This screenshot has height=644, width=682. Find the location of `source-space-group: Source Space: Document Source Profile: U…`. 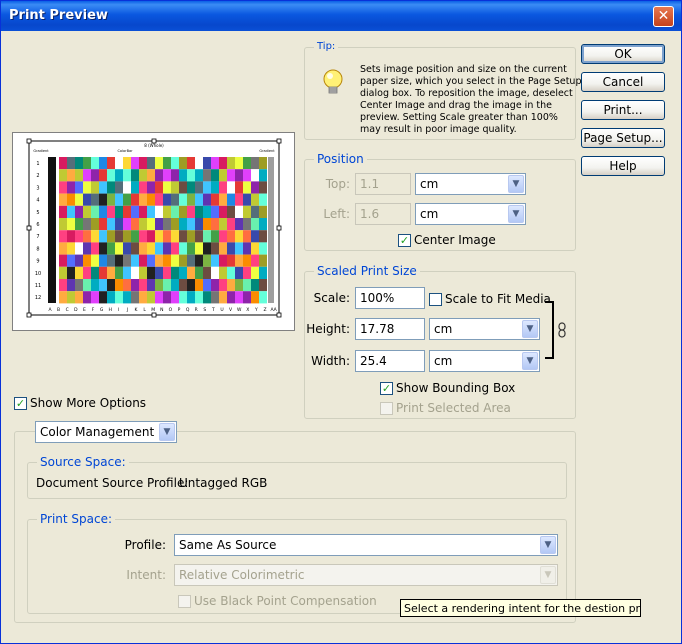

source-space-group: Source Space: Document Source Profile: U… is located at coordinates (297, 477).